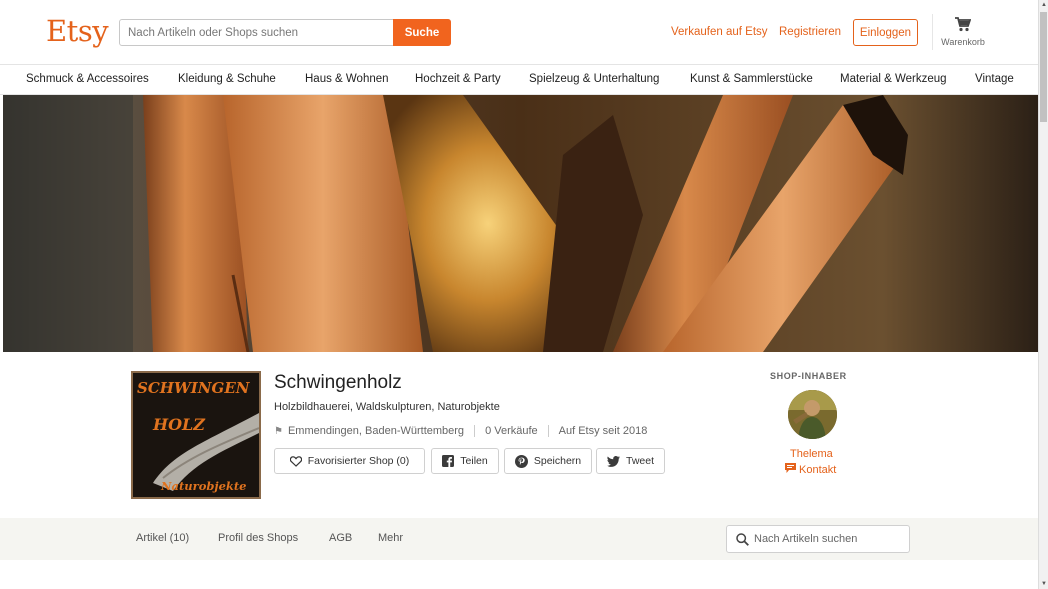 This screenshot has height=589, width=1048. What do you see at coordinates (742, 542) in the screenshot?
I see `search-icon` at bounding box center [742, 542].